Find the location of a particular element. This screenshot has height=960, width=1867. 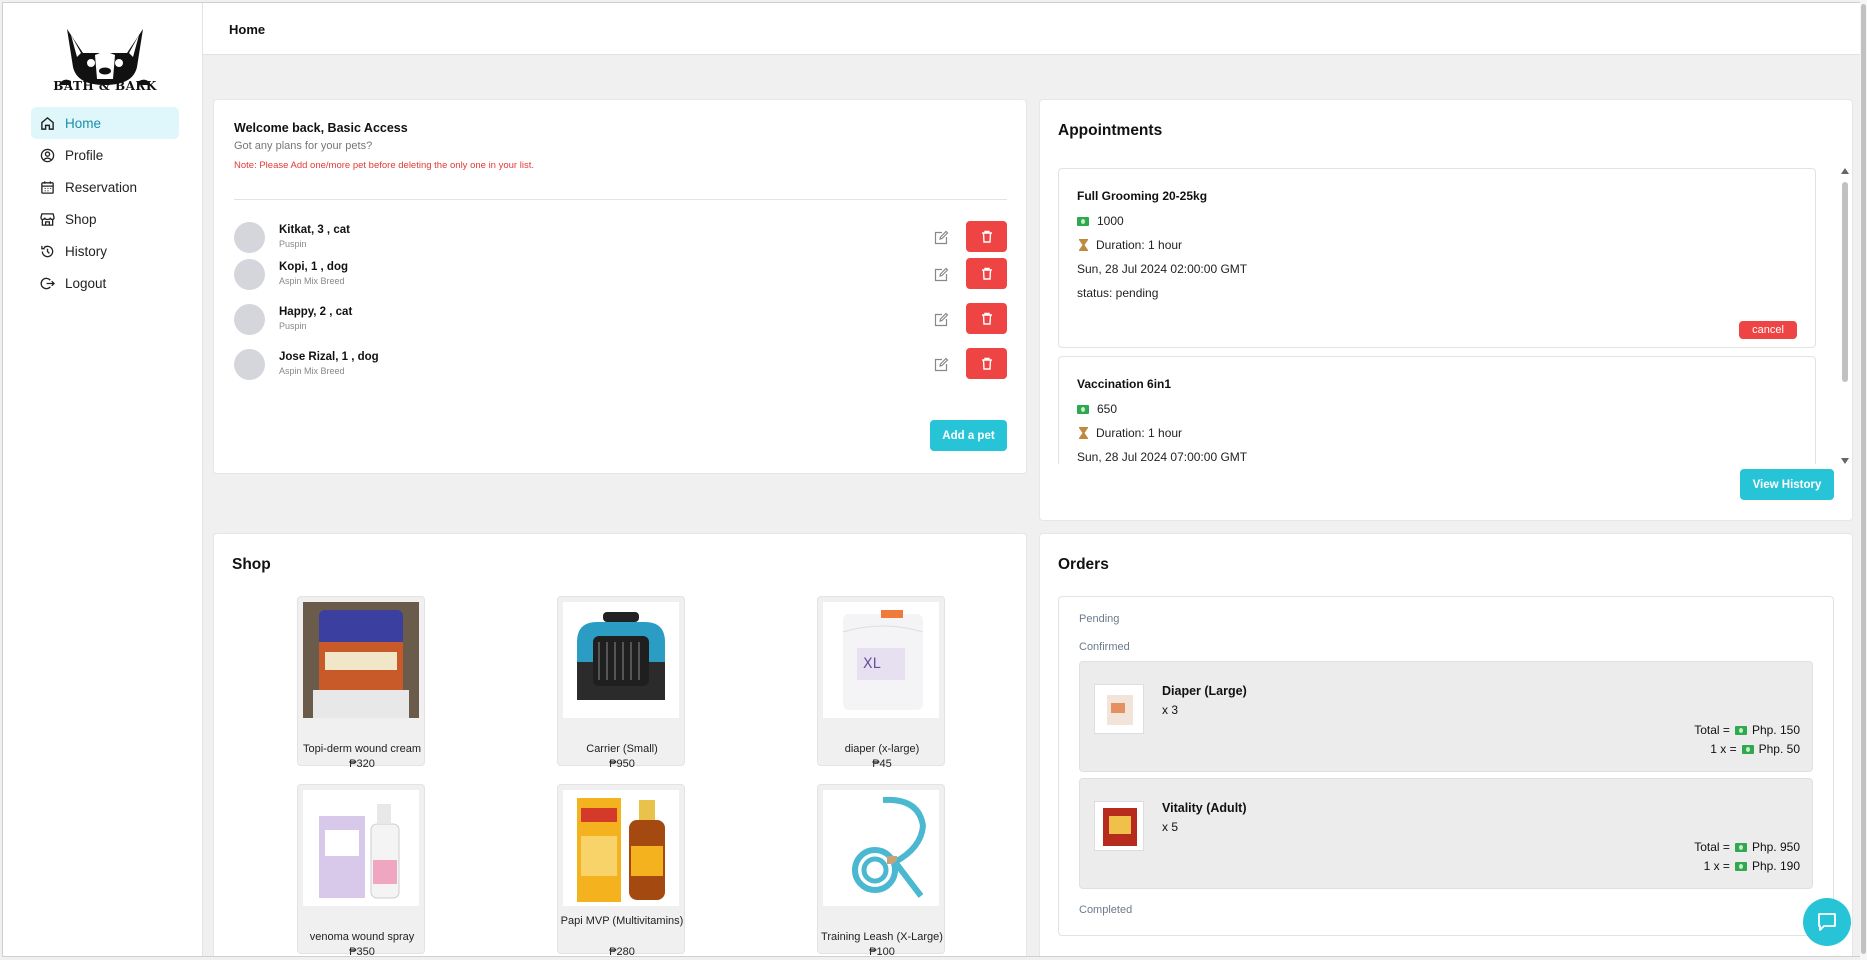

pet-row: Kopi, 1 , dog Aspin Mix Breed is located at coordinates (620, 275).